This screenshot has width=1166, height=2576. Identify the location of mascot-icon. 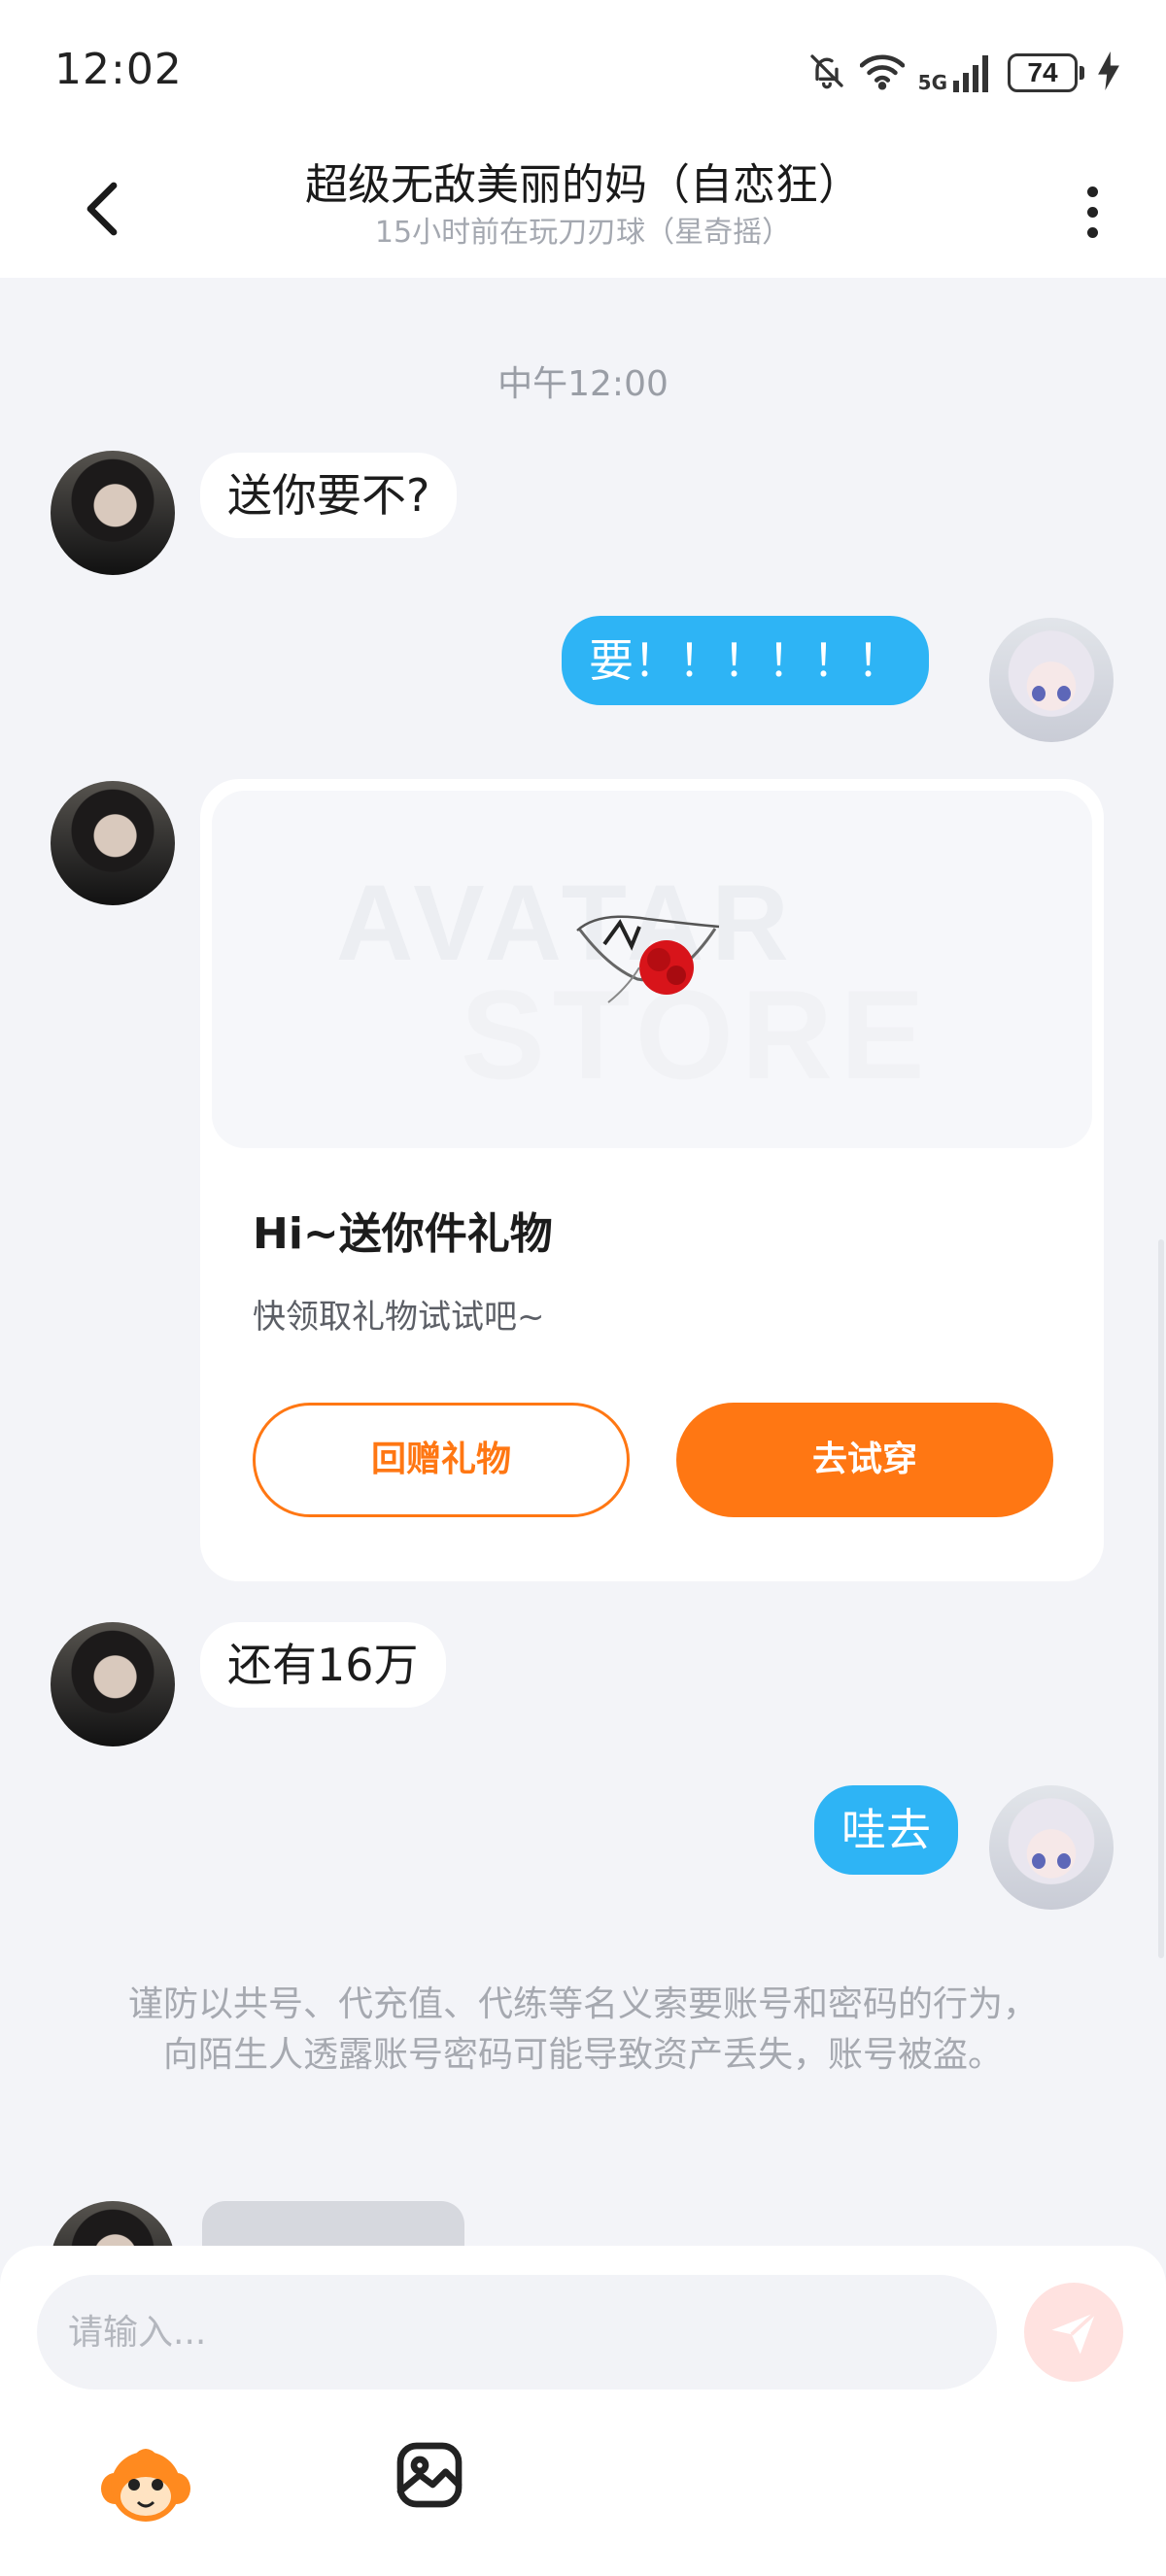
(145, 2482).